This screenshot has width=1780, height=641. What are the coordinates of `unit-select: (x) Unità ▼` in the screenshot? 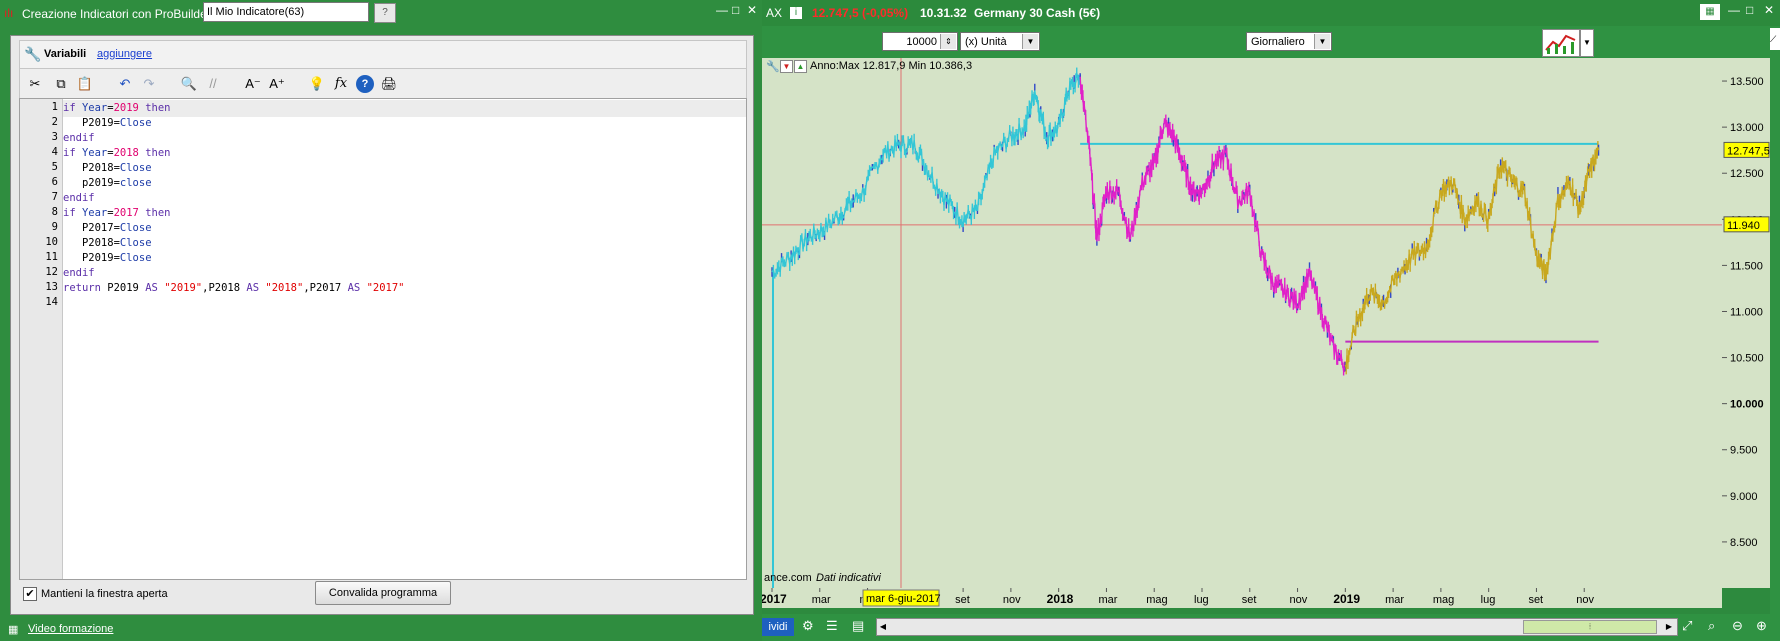 It's located at (1000, 41).